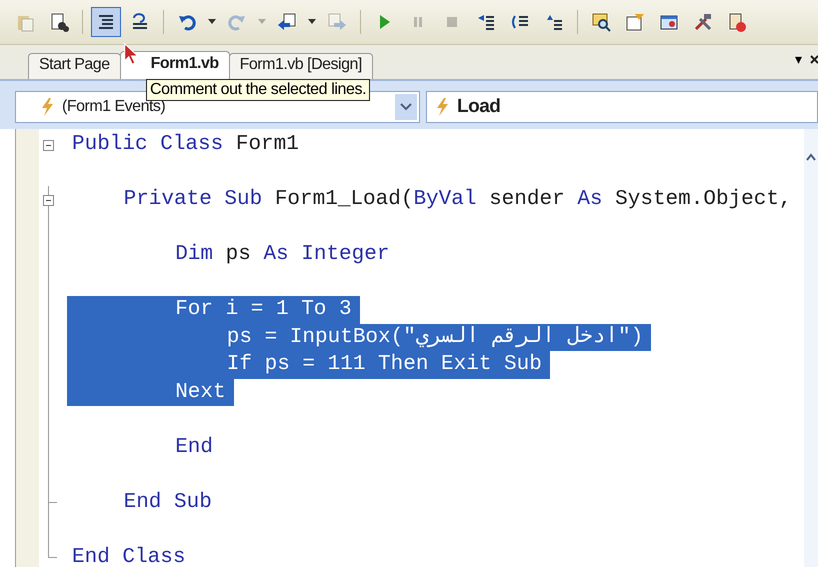 This screenshot has width=818, height=567. Describe the element at coordinates (703, 22) in the screenshot. I see `tools-icon` at that location.